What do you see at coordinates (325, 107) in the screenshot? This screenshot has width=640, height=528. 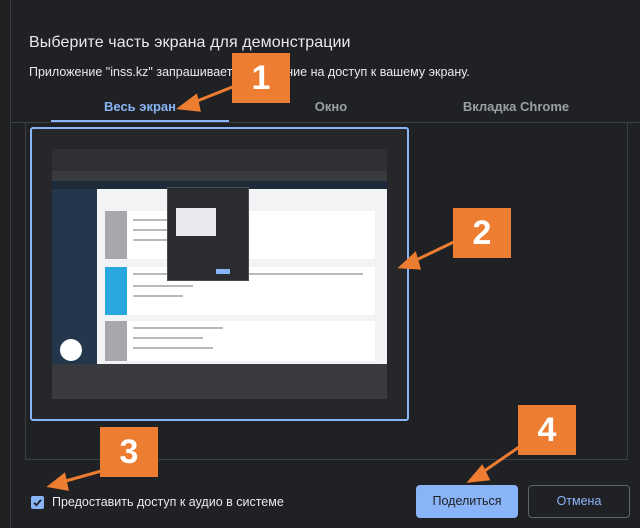 I see `tab-bar: Весь экран Окно Вкладка Chrome` at bounding box center [325, 107].